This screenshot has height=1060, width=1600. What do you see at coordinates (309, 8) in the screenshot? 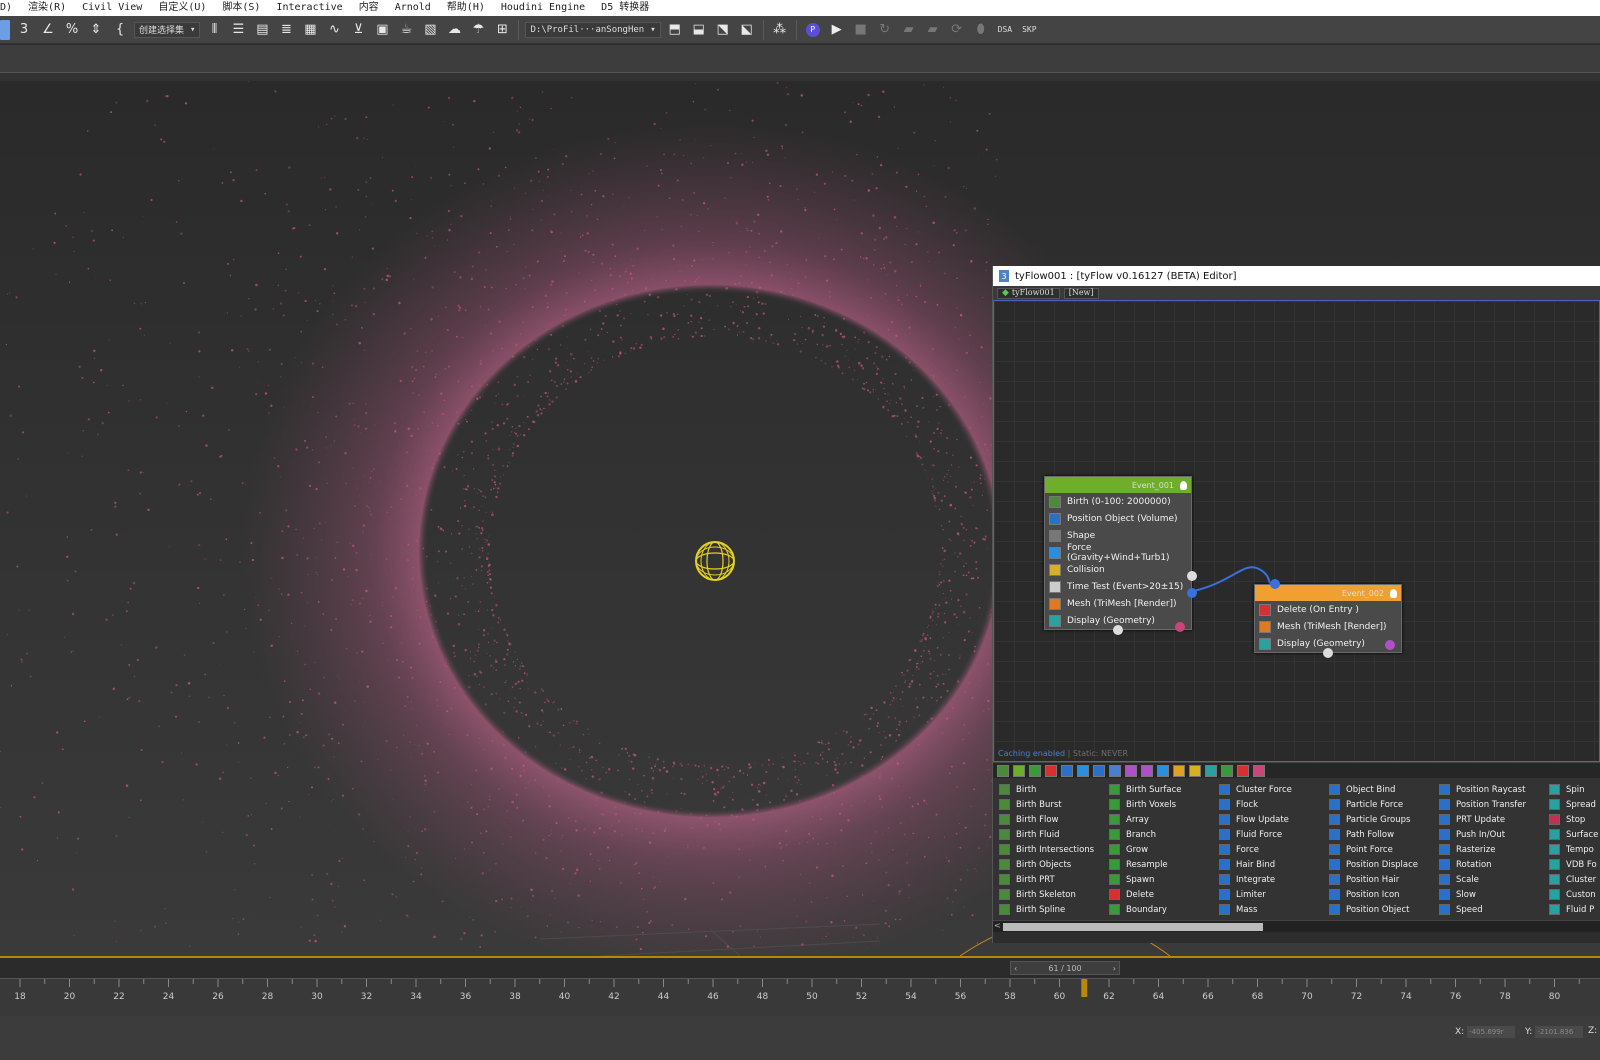
I see `menu-item: Interactive` at bounding box center [309, 8].